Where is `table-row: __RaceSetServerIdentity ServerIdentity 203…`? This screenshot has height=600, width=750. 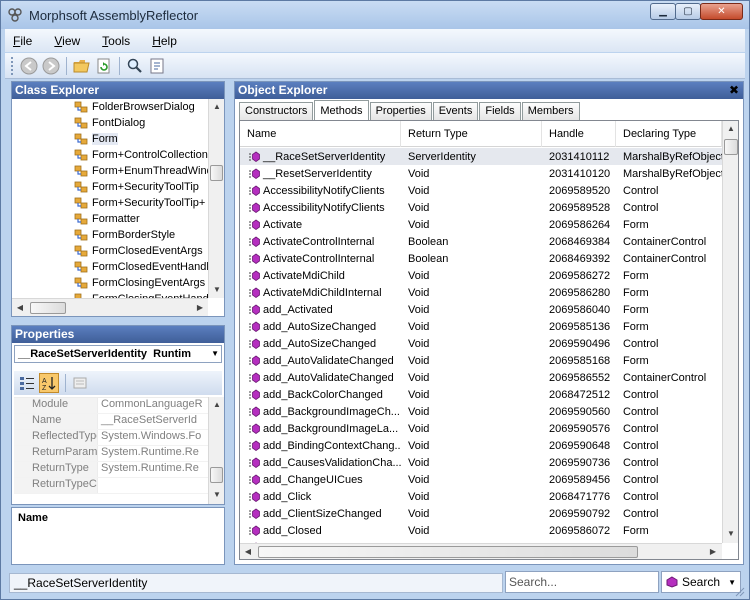 table-row: __RaceSetServerIdentity ServerIdentity 203… is located at coordinates (481, 156).